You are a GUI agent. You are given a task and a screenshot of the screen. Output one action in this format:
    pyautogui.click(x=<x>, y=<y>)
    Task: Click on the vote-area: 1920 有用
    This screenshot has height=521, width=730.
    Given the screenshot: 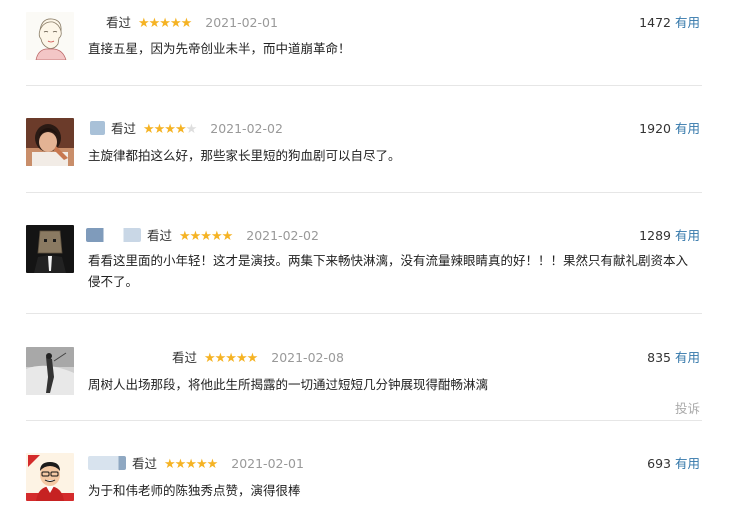 What is the action you would take?
    pyautogui.click(x=669, y=129)
    